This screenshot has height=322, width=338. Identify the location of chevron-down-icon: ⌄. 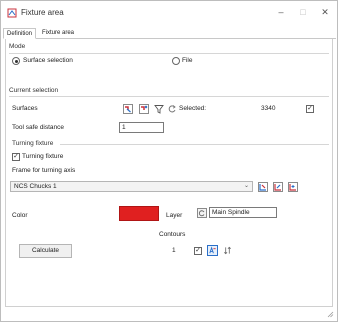
(246, 186).